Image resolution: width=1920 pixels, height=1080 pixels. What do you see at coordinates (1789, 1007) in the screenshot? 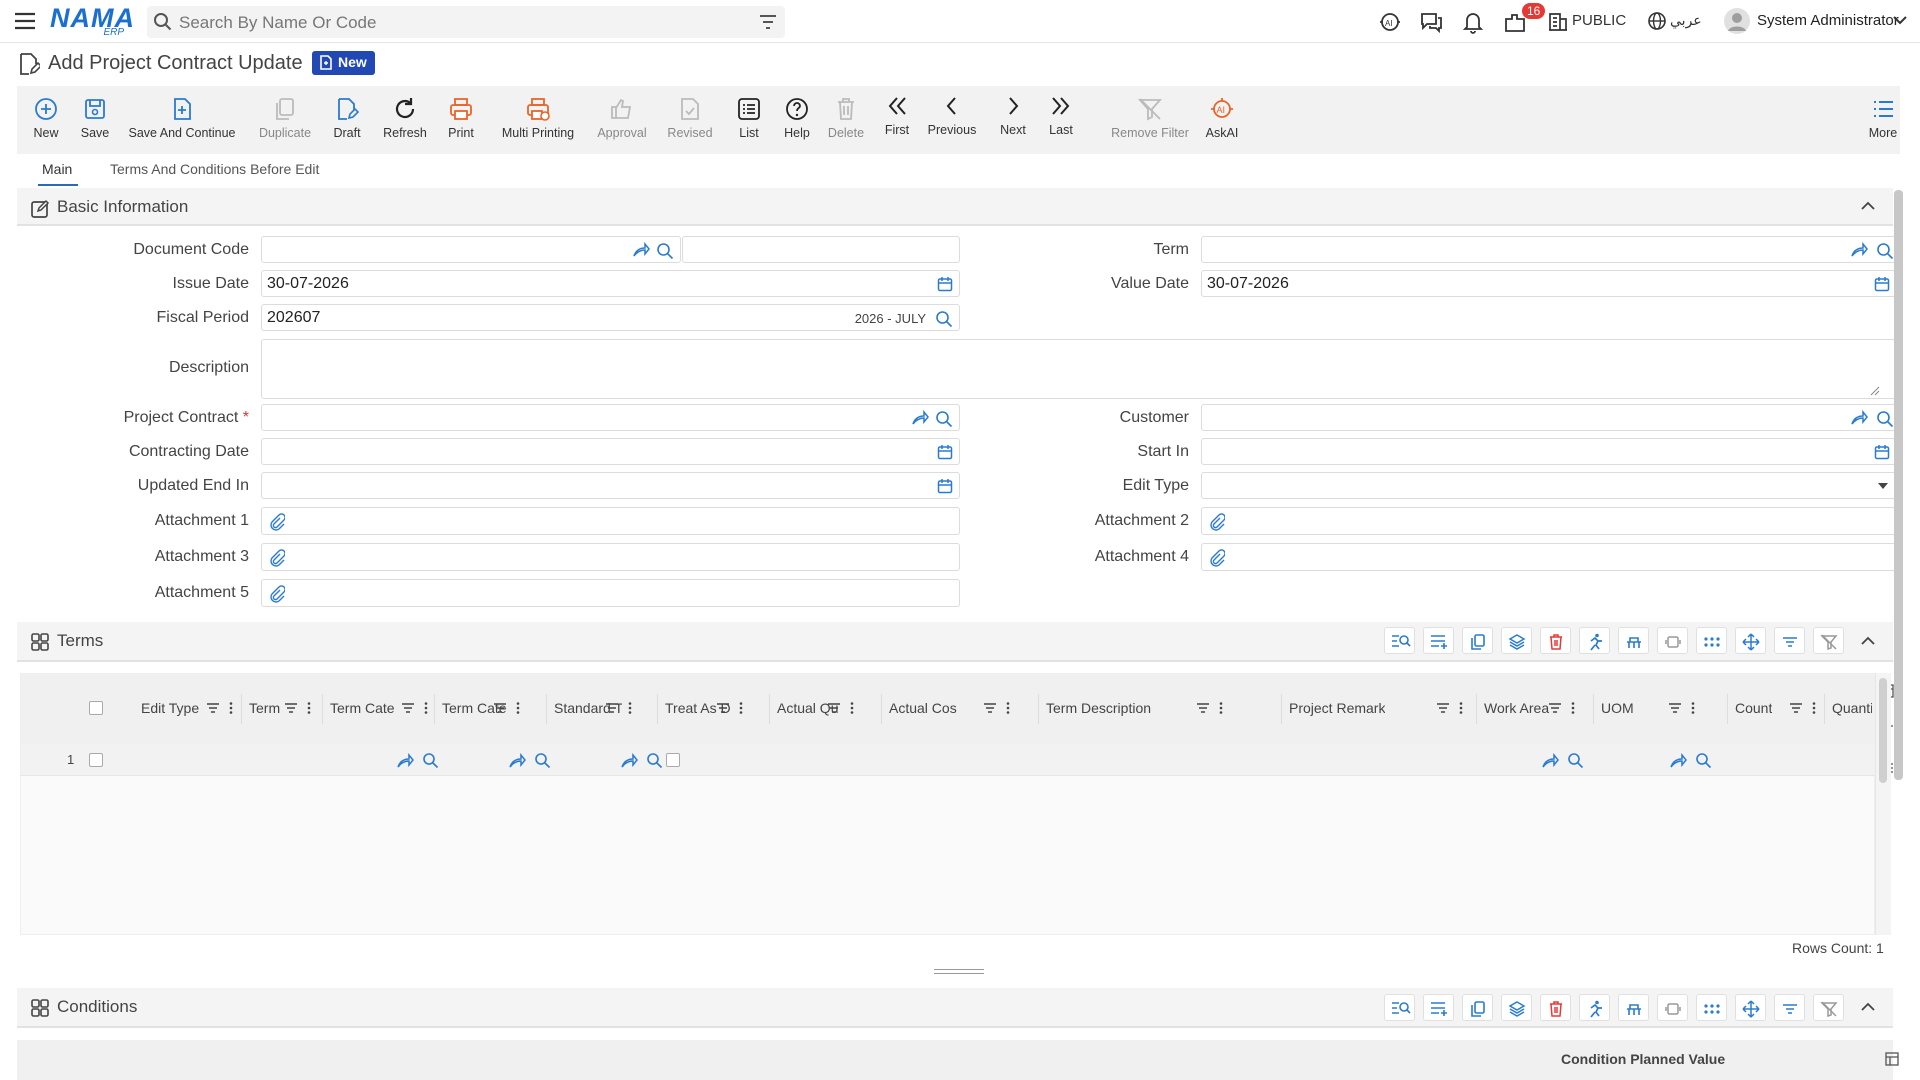
I see `grid-filter-button` at bounding box center [1789, 1007].